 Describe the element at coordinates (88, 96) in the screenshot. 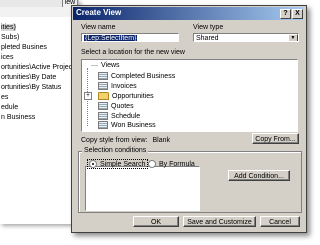

I see `tree-expand-icon: +` at that location.